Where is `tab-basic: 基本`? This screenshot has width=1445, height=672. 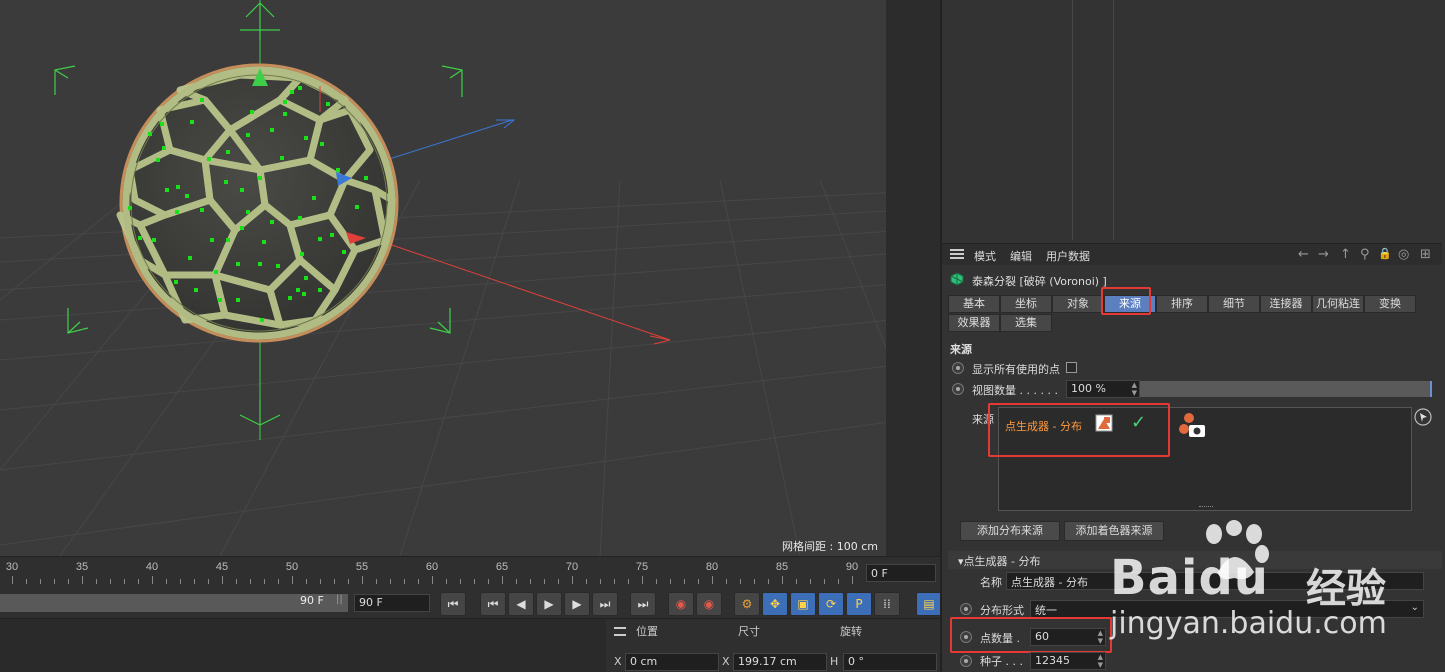
tab-basic: 基本 is located at coordinates (974, 304).